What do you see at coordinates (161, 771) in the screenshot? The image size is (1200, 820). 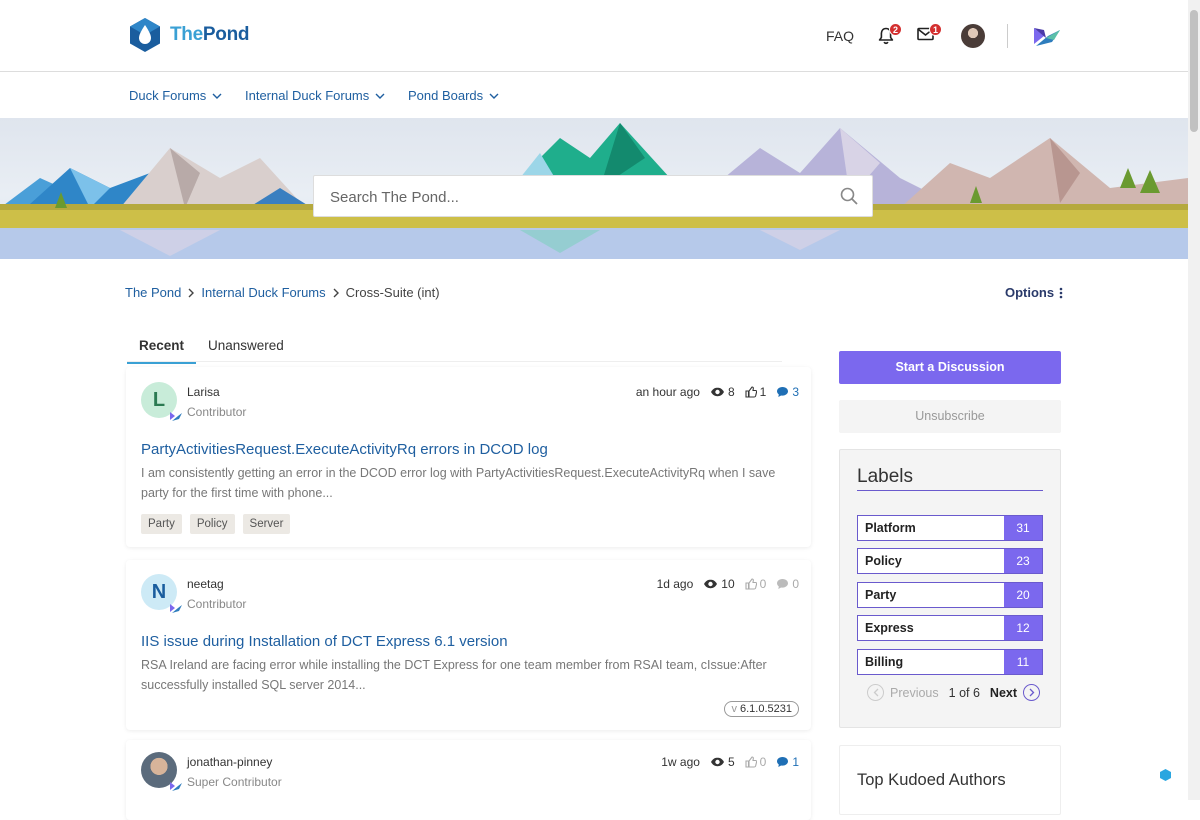 I see `author-avatar` at bounding box center [161, 771].